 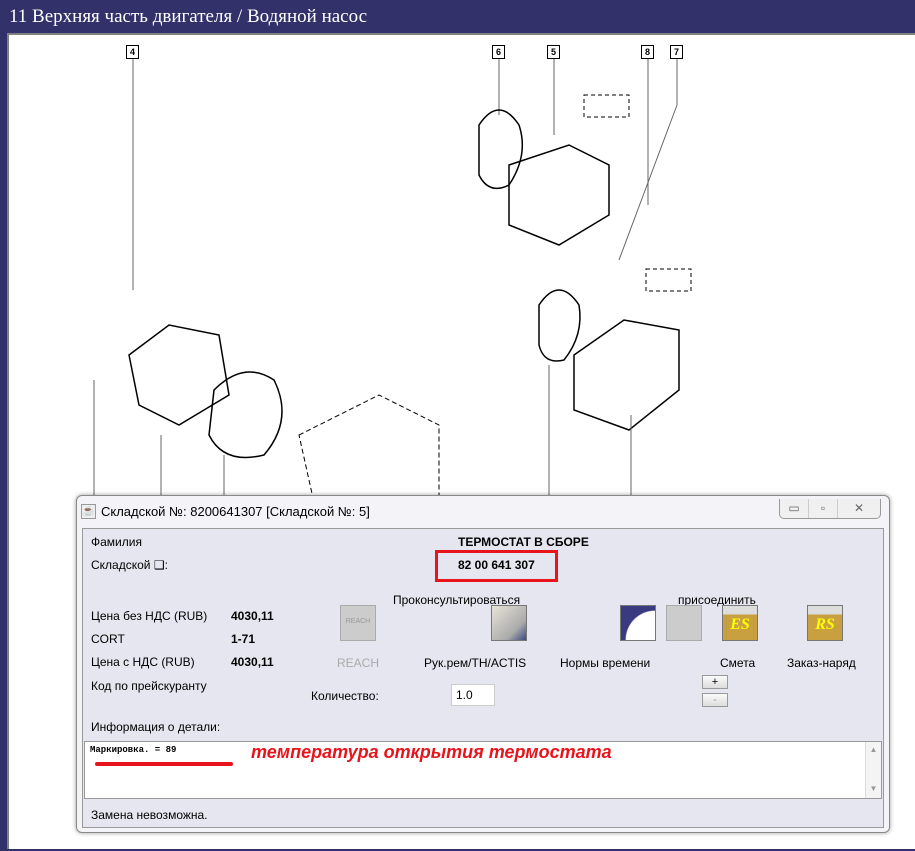 What do you see at coordinates (88, 511) in the screenshot?
I see `java-icon: ☕` at bounding box center [88, 511].